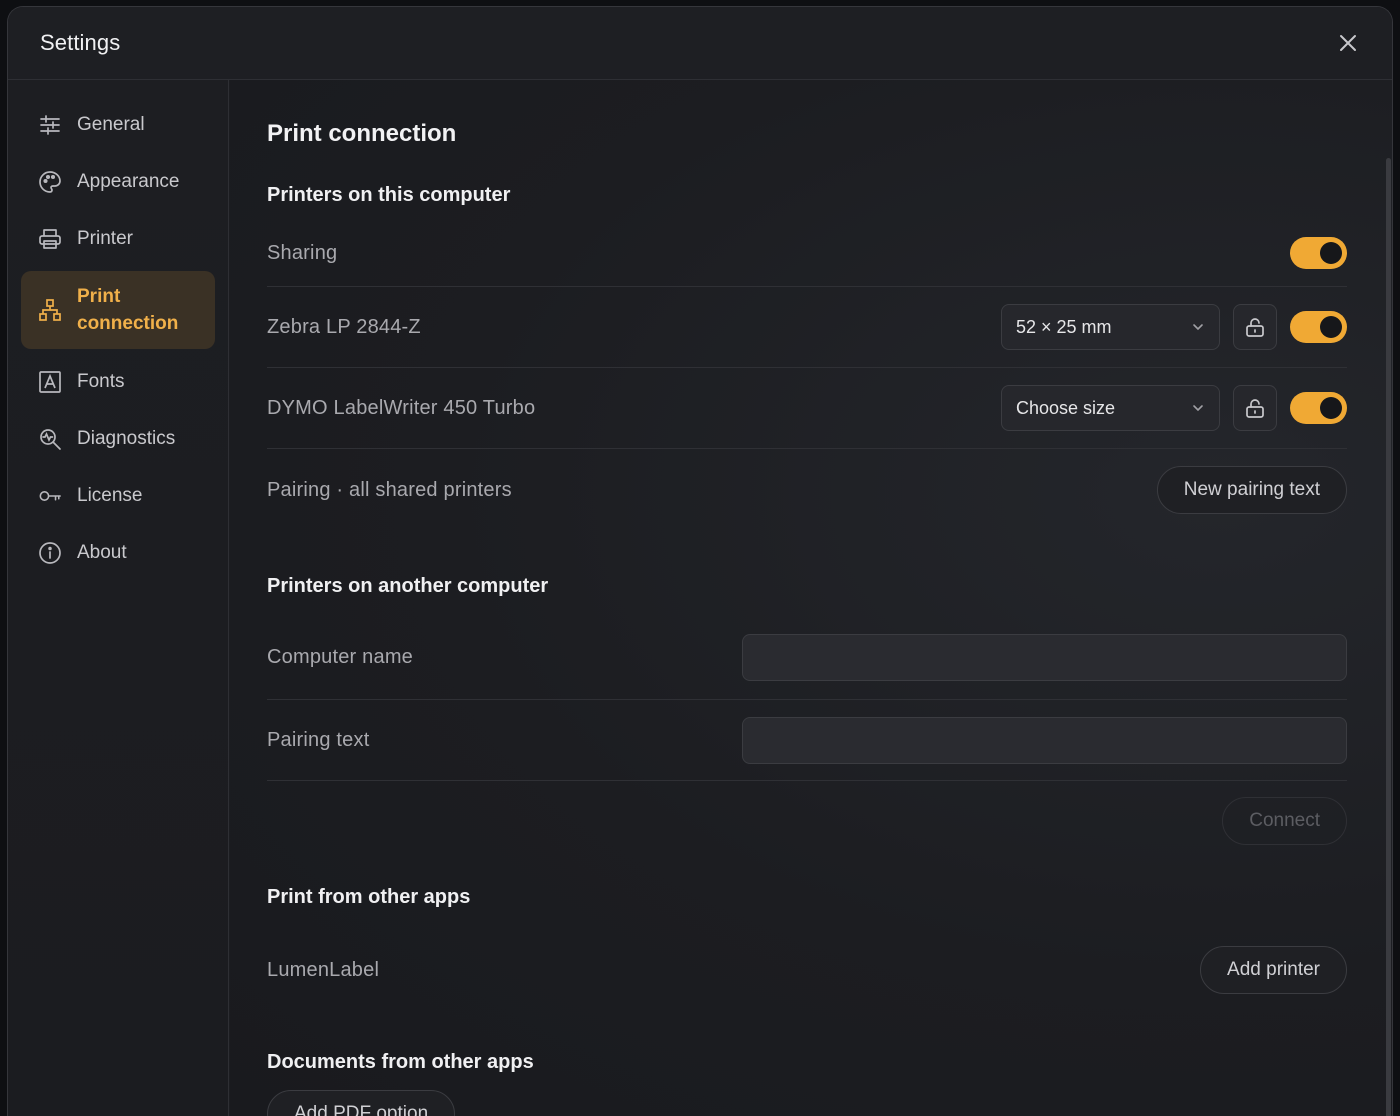 Image resolution: width=1400 pixels, height=1116 pixels. I want to click on sidebar-item-appearance: Appearance, so click(118, 181).